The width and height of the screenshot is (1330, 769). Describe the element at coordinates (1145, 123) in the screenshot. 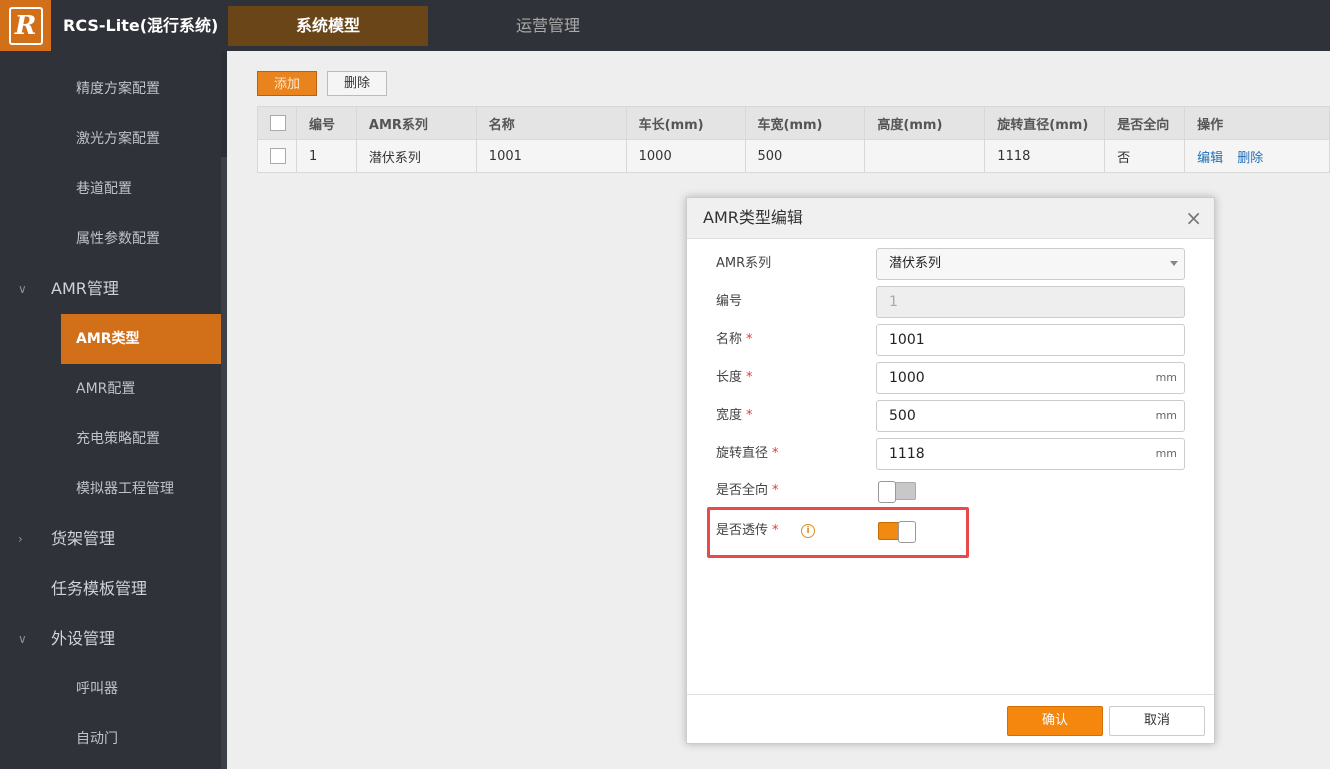

I see `column-header: 是否全向` at that location.